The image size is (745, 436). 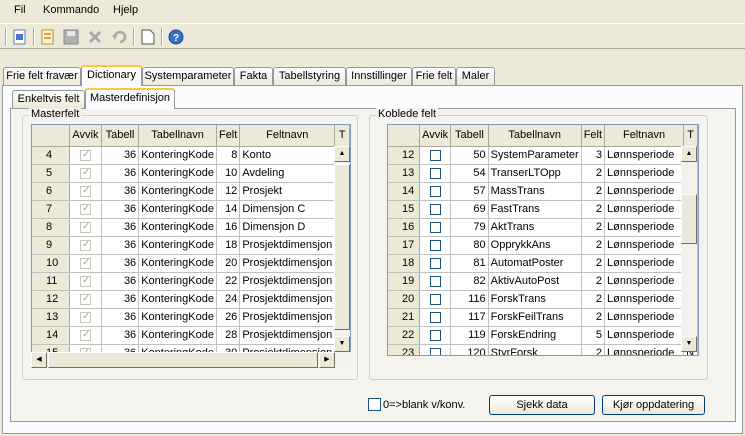 What do you see at coordinates (543, 335) in the screenshot?
I see `table-row: 22119ForskEndring5LønnsperiodeN` at bounding box center [543, 335].